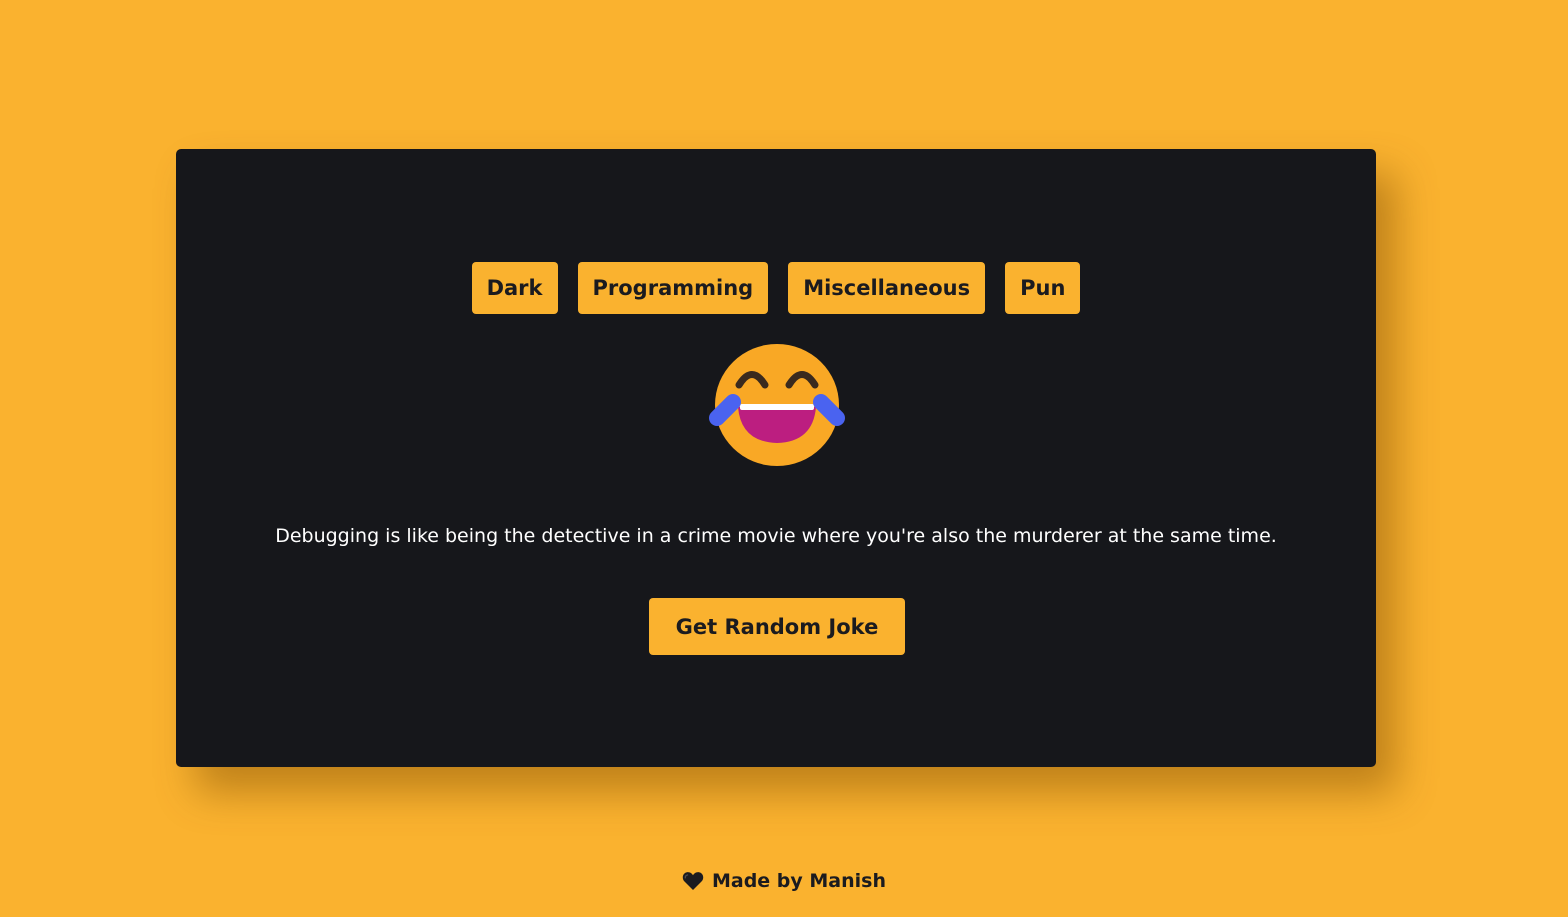  I want to click on footer: Made by Manish, so click(784, 881).